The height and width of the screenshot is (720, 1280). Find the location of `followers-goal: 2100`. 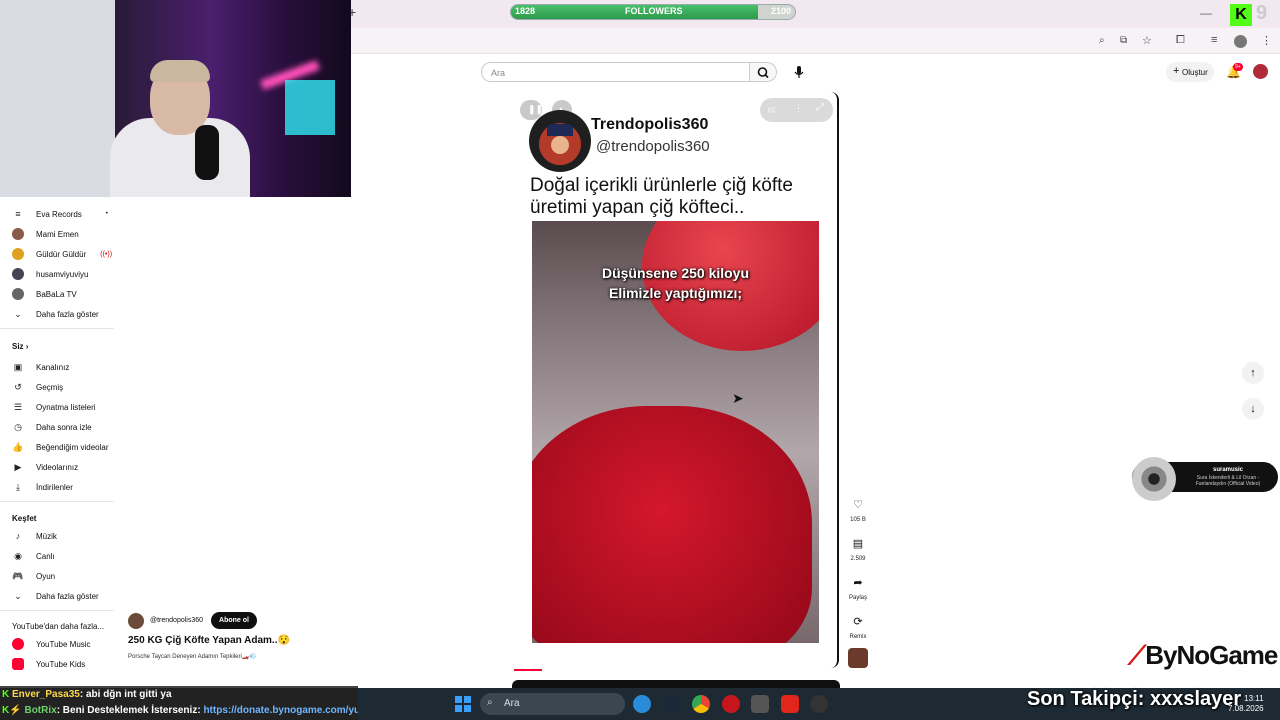

followers-goal: 2100 is located at coordinates (780, 11).